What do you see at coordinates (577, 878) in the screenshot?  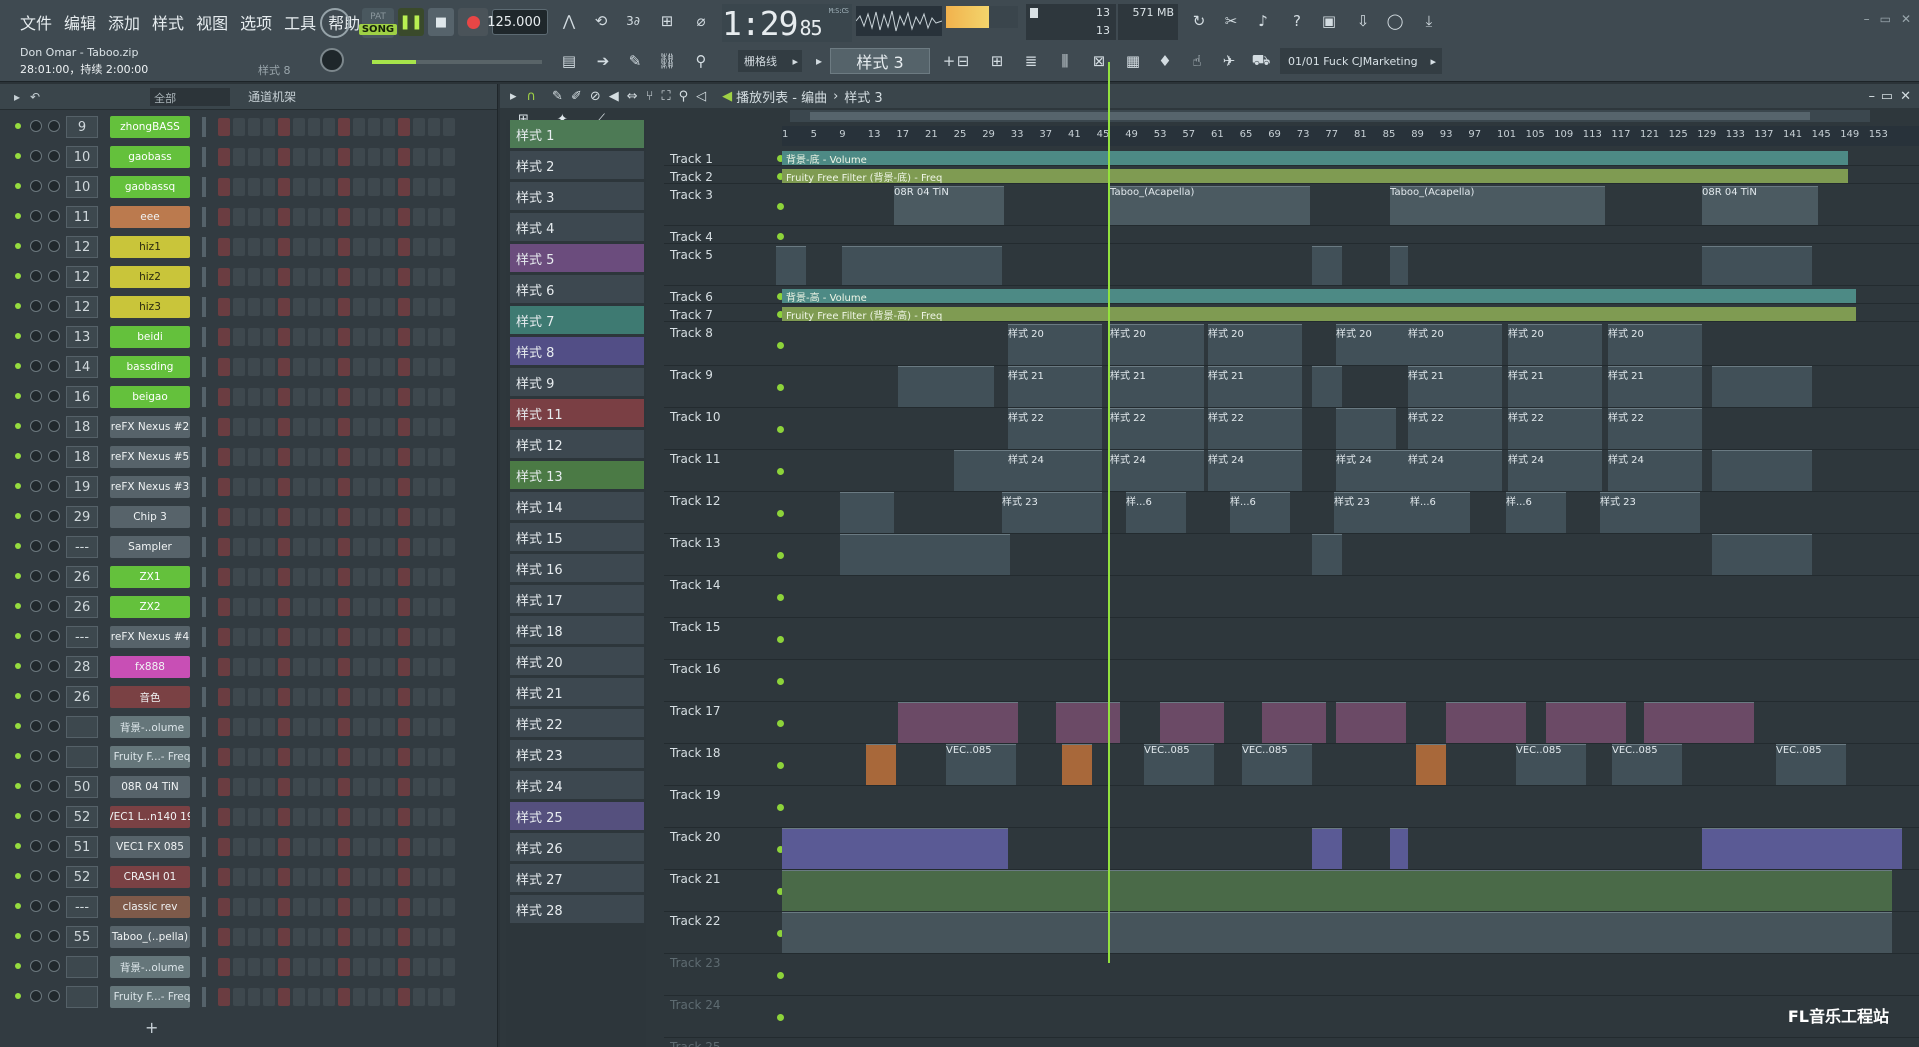 I see `pattern-item: 样式 27` at bounding box center [577, 878].